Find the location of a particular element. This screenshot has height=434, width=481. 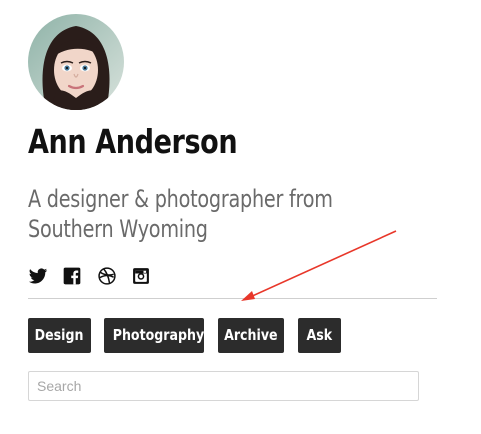

nav-archive-button: Archive is located at coordinates (251, 335).